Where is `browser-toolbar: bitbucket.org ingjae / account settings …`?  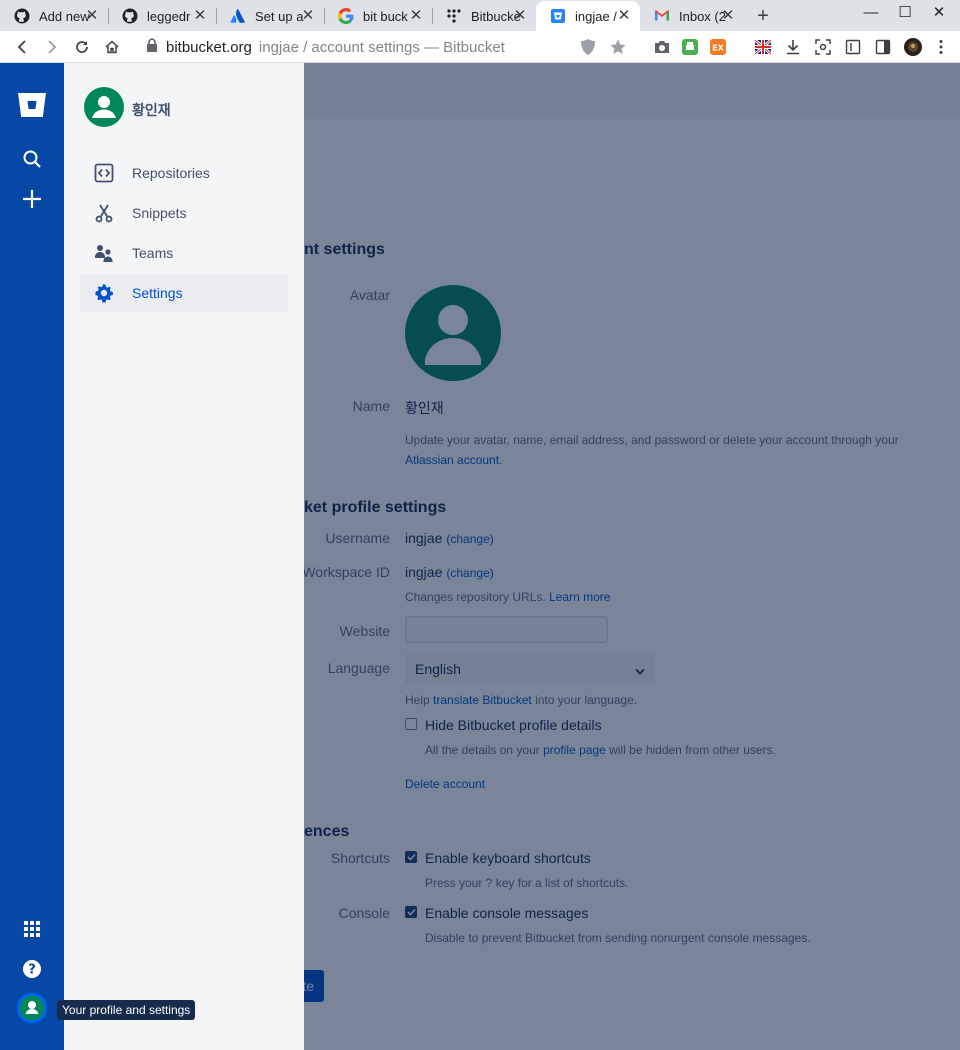
browser-toolbar: bitbucket.org ingjae / account settings … is located at coordinates (480, 47).